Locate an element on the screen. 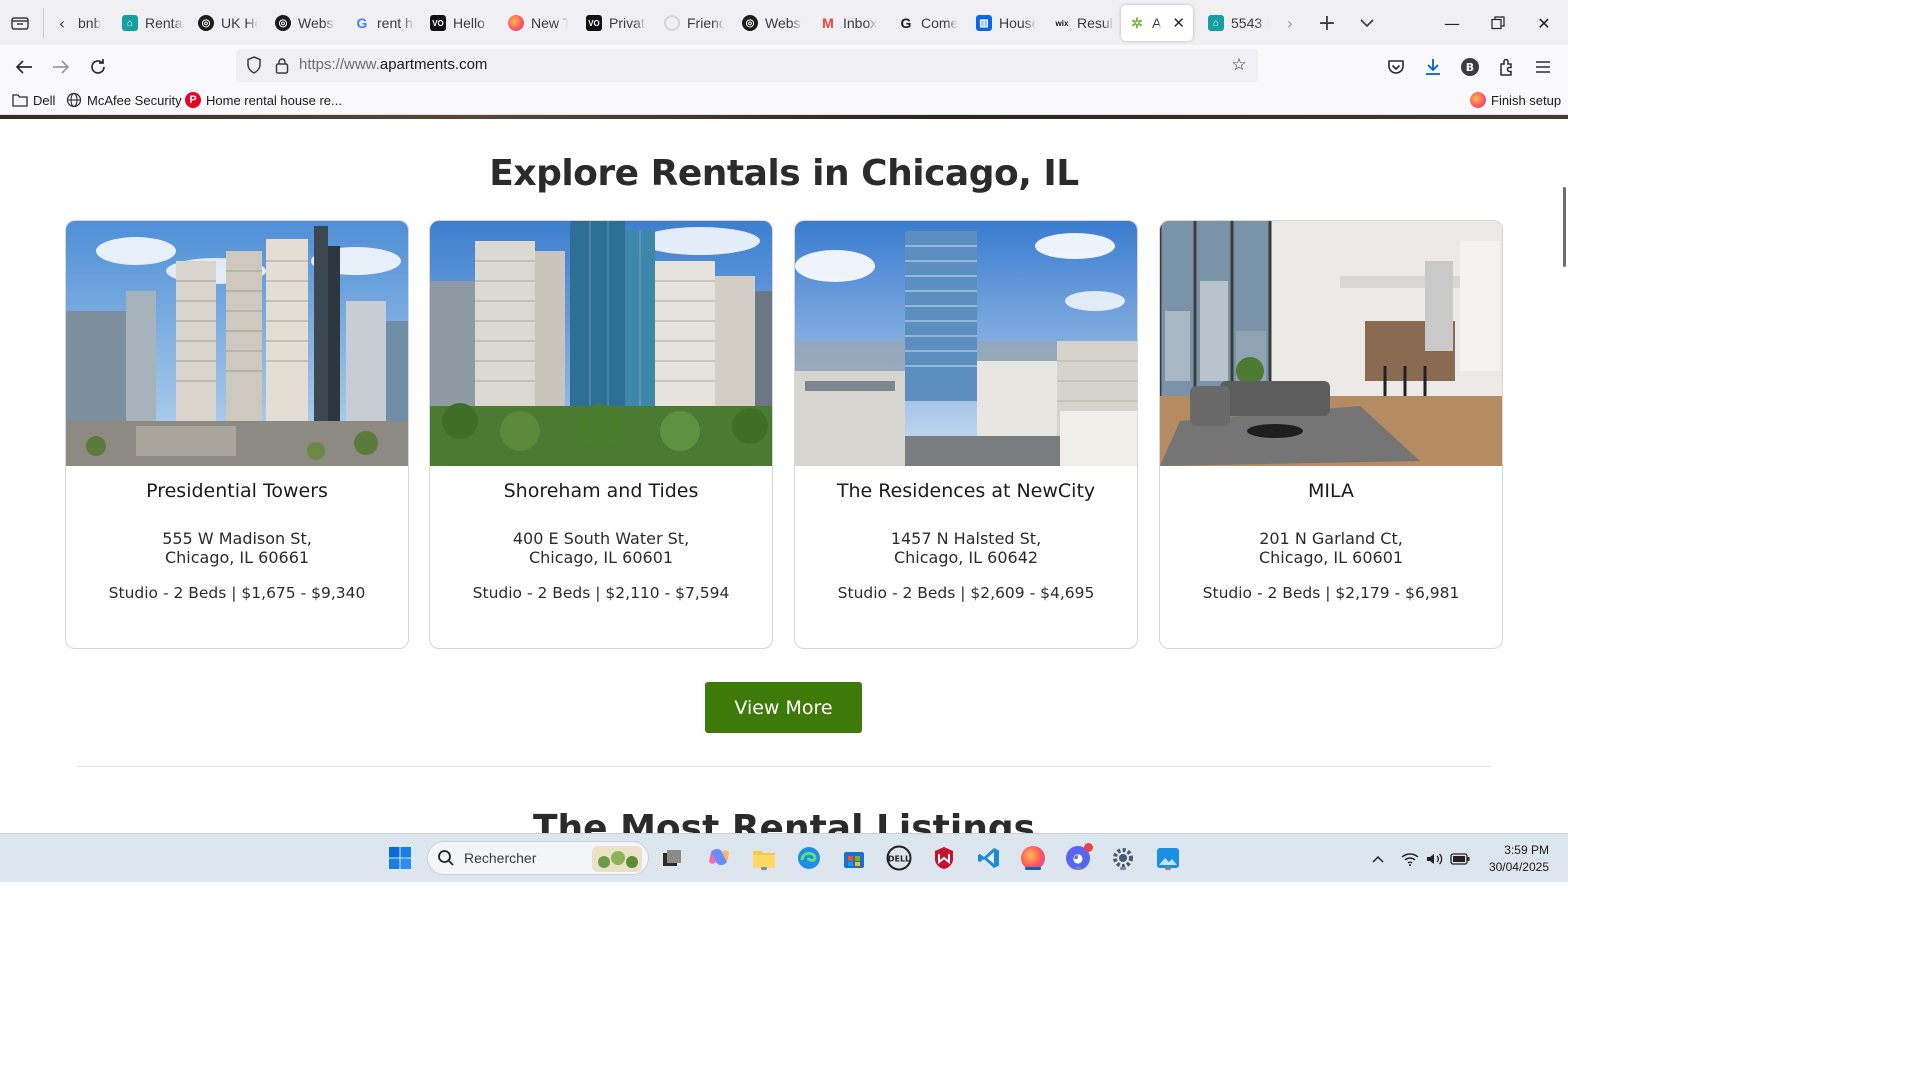 The width and height of the screenshot is (1920, 1080). copilot-icon is located at coordinates (719, 858).